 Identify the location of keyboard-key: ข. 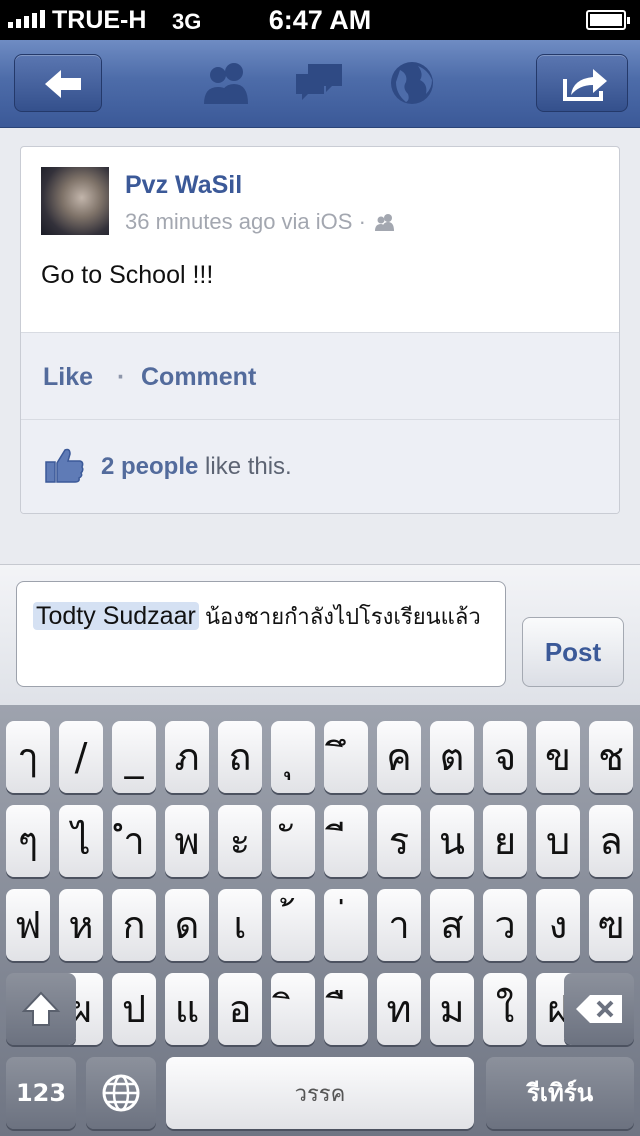
(558, 757).